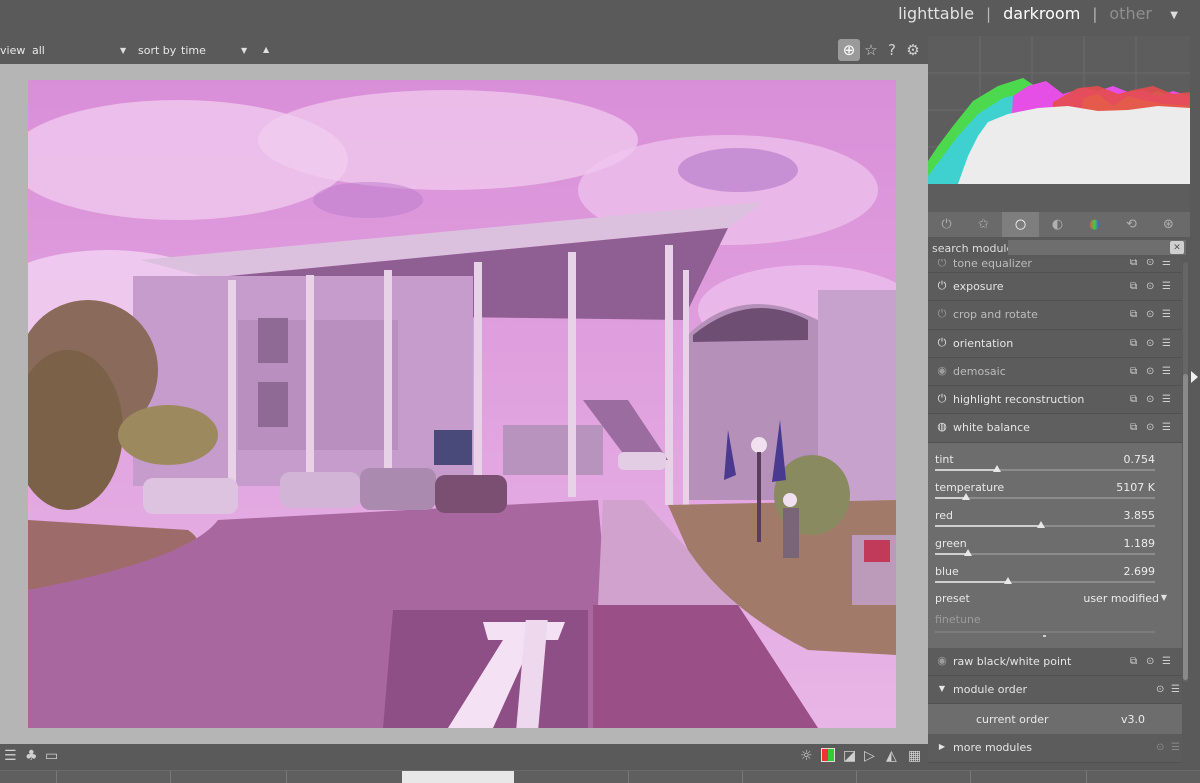  I want to click on view-lighttable: lighttable, so click(936, 13).